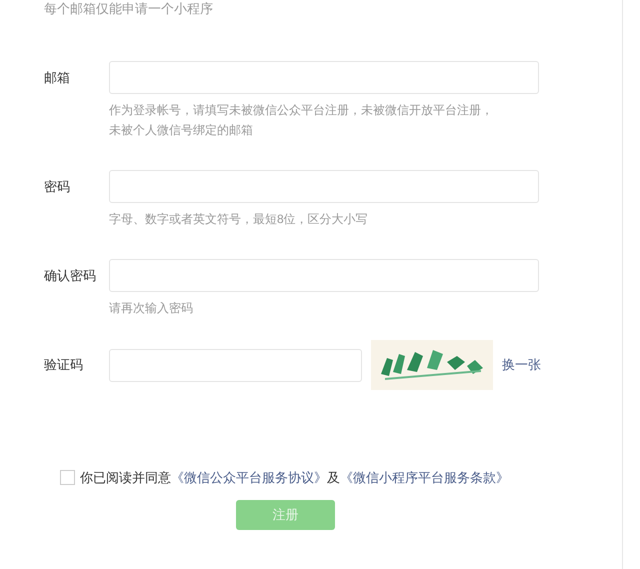 The width and height of the screenshot is (640, 569). Describe the element at coordinates (125, 478) in the screenshot. I see `agreement-text: 你已阅读并同意` at that location.